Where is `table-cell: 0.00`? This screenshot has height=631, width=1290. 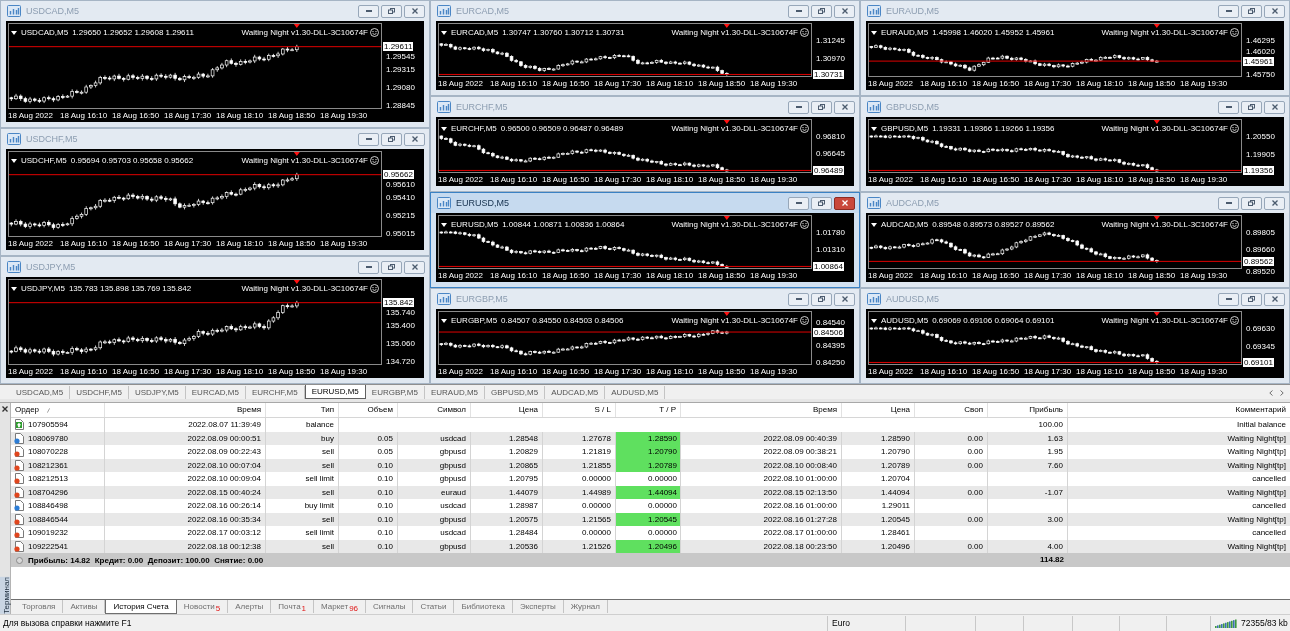 table-cell: 0.00 is located at coordinates (951, 452).